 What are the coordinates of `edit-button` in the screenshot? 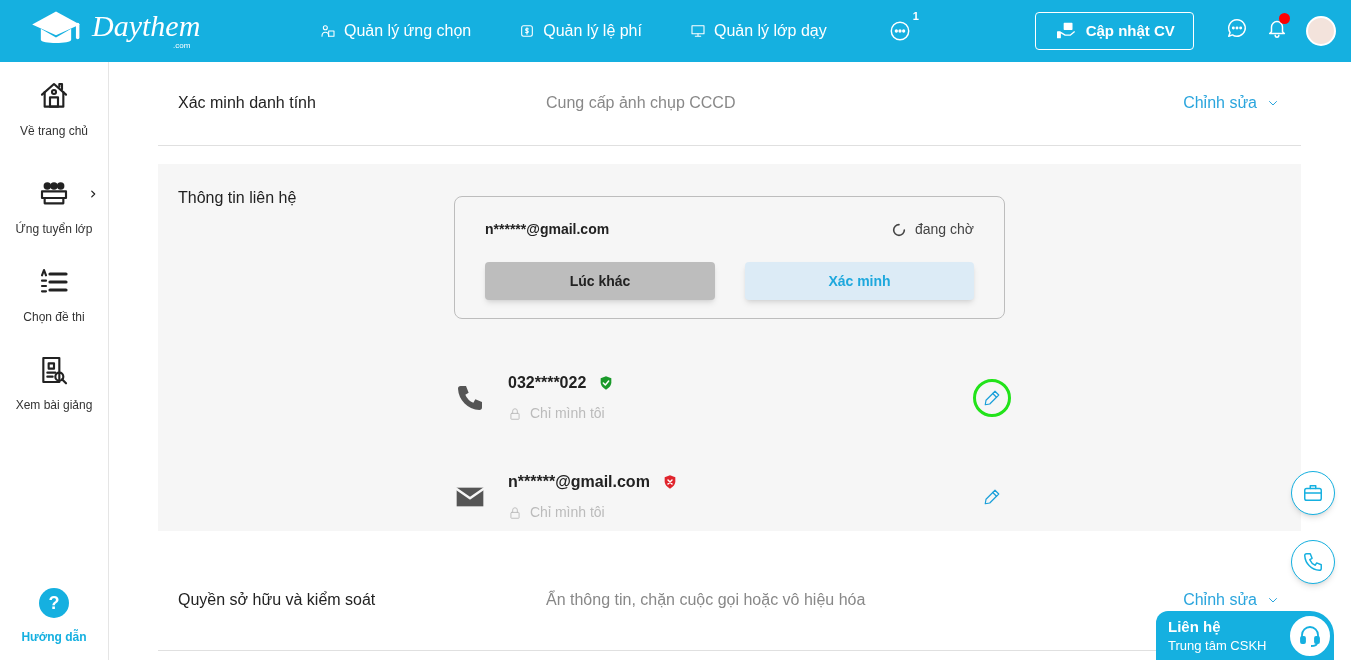 It's located at (992, 397).